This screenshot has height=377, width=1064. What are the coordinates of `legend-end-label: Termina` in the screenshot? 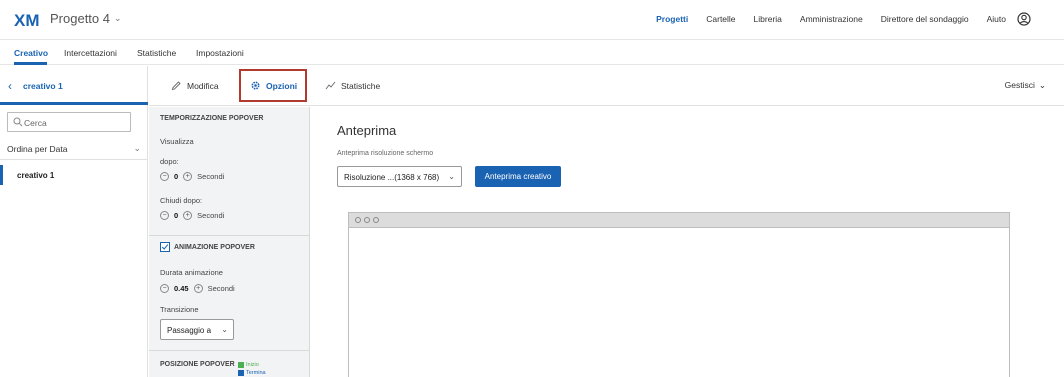 It's located at (256, 373).